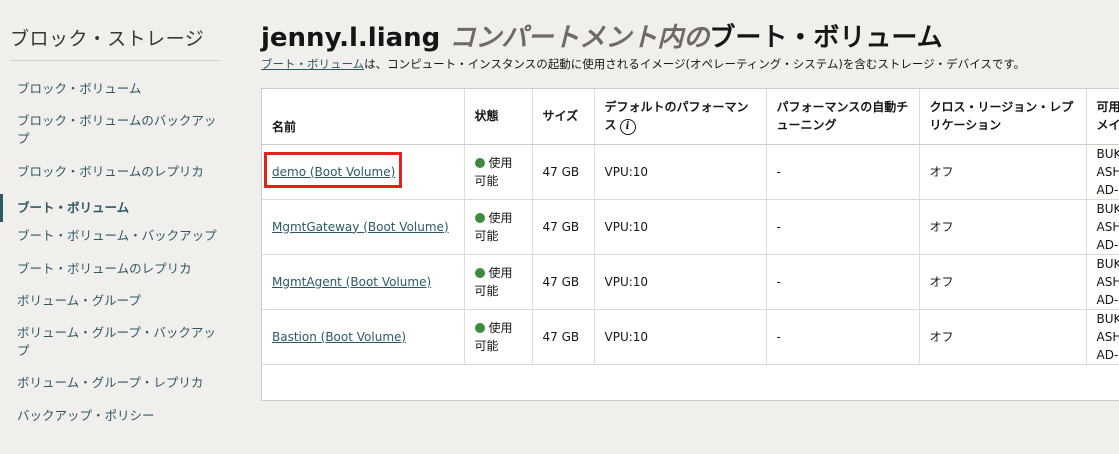 Image resolution: width=1119 pixels, height=454 pixels. I want to click on cell-name: Bastion (Boot Volume), so click(363, 337).